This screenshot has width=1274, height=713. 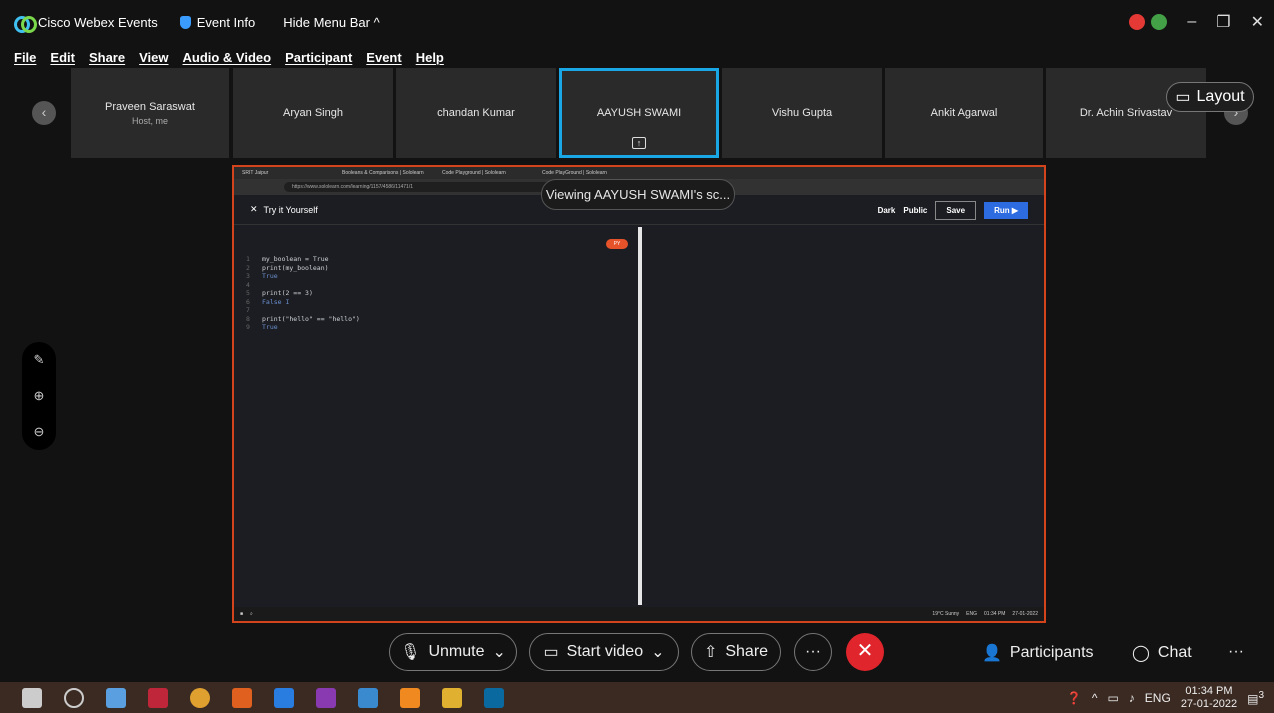 I want to click on layout-label: Layout, so click(x=1220, y=96).